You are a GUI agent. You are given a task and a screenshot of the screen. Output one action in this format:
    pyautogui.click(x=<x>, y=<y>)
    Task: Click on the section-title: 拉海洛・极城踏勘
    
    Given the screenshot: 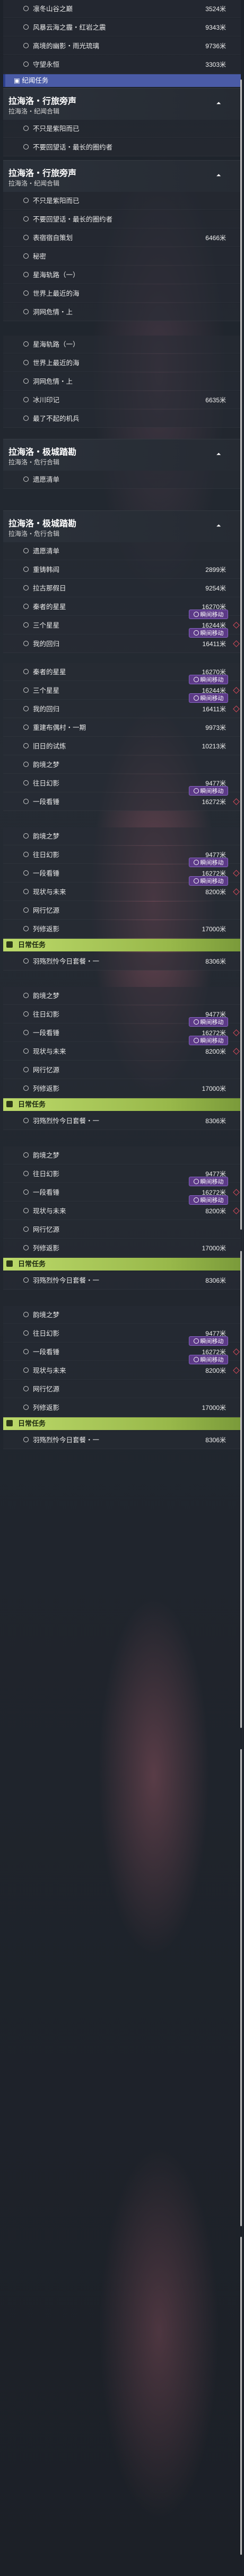 What is the action you would take?
    pyautogui.click(x=43, y=523)
    